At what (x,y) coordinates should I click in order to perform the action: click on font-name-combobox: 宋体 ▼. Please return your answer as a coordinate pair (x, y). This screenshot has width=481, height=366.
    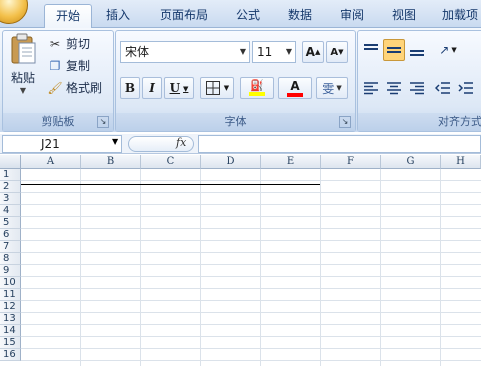
    Looking at the image, I should click on (185, 52).